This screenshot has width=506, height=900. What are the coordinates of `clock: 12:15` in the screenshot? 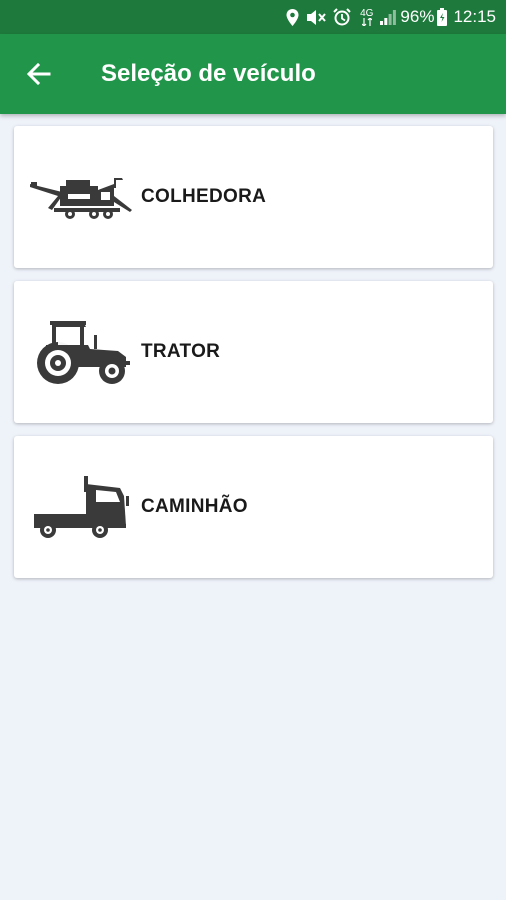 It's located at (474, 16).